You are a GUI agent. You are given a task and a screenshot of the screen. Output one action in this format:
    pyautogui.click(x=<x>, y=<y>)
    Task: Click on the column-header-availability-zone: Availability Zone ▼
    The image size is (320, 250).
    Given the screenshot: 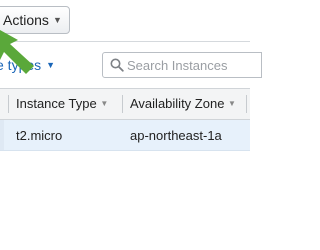 What is the action you would take?
    pyautogui.click(x=183, y=103)
    